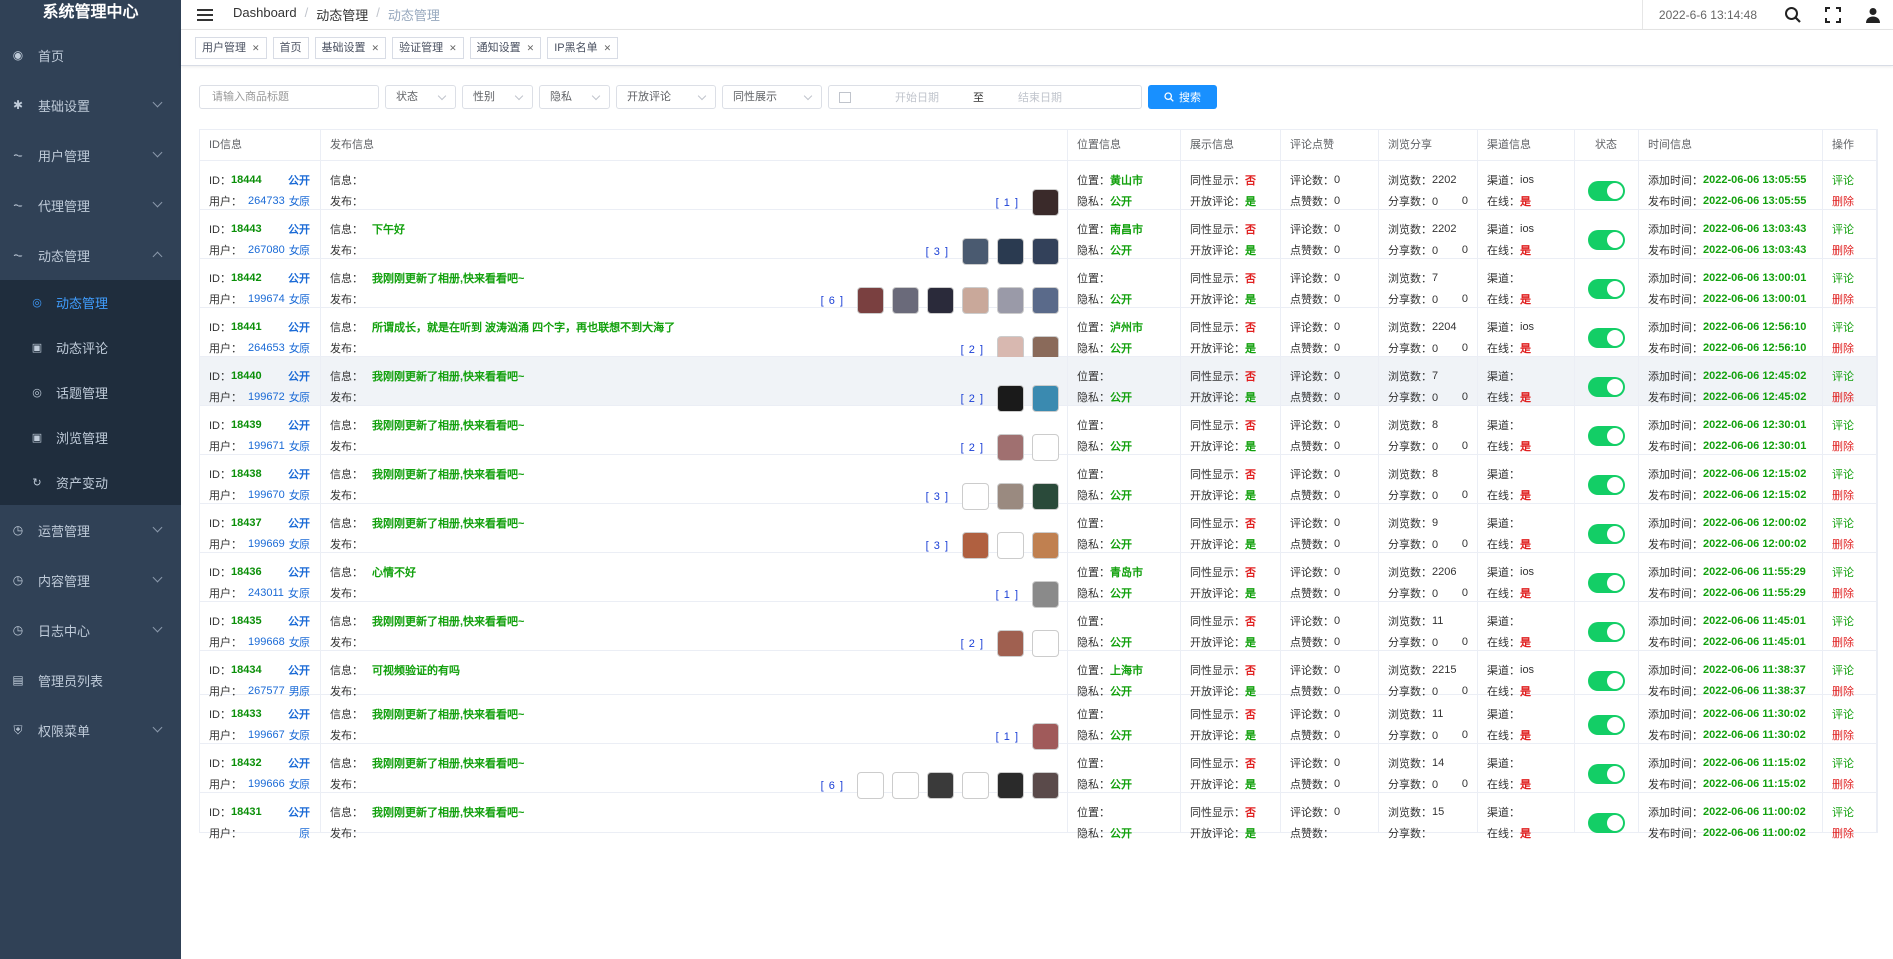 The height and width of the screenshot is (959, 1893). I want to click on user-id-link: 264653, so click(266, 348).